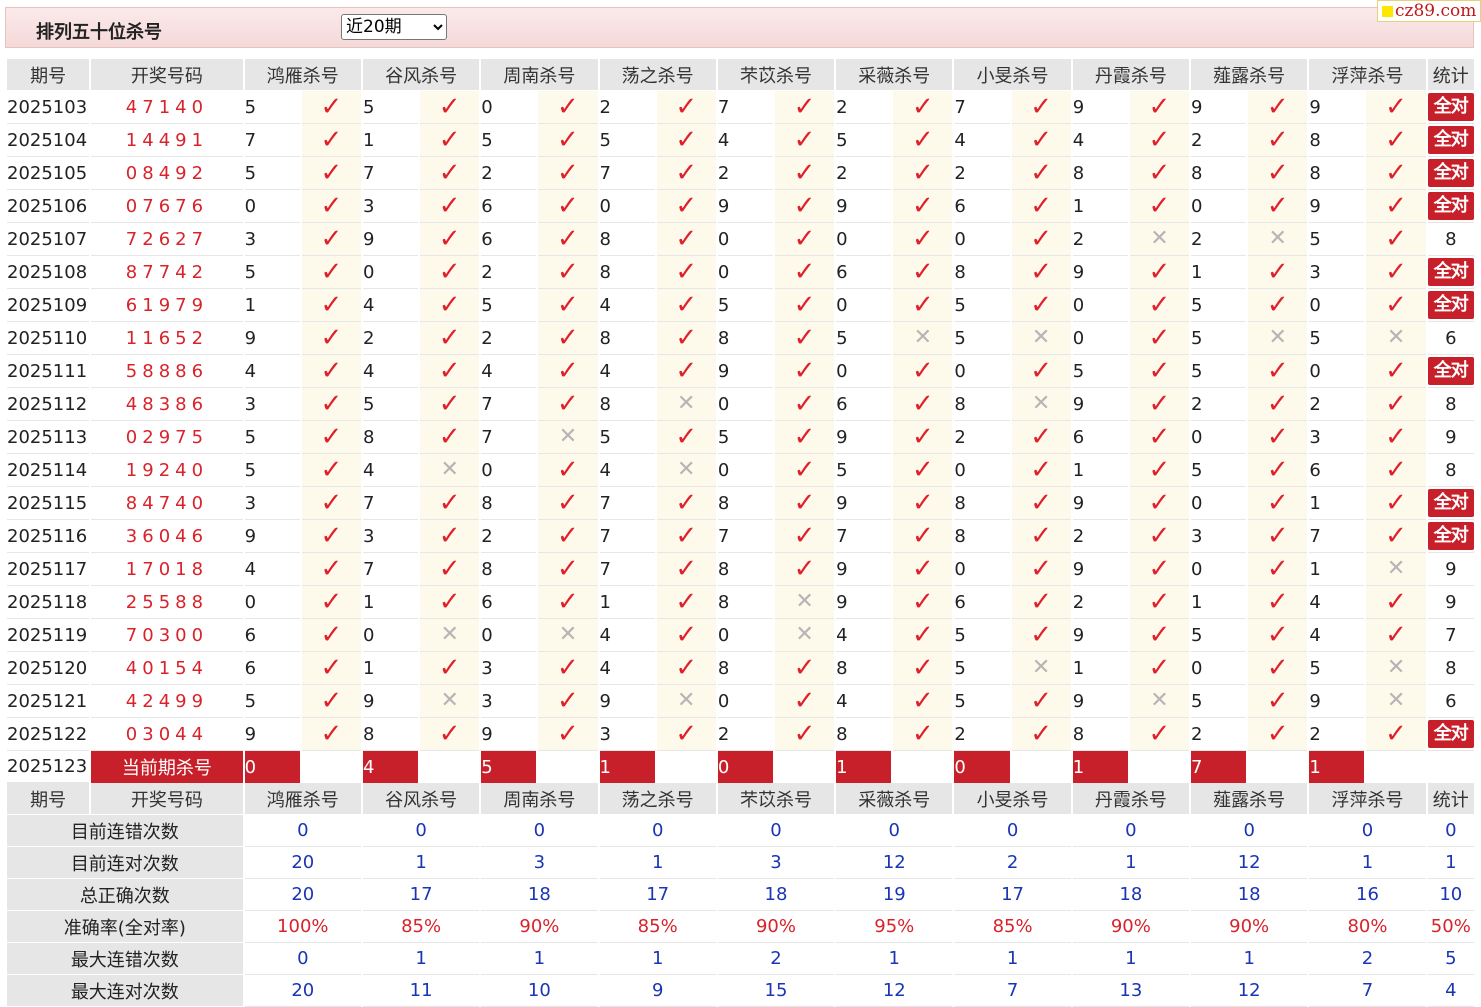 Image resolution: width=1481 pixels, height=1007 pixels. Describe the element at coordinates (627, 239) in the screenshot. I see `kill-number-cell: 8` at that location.